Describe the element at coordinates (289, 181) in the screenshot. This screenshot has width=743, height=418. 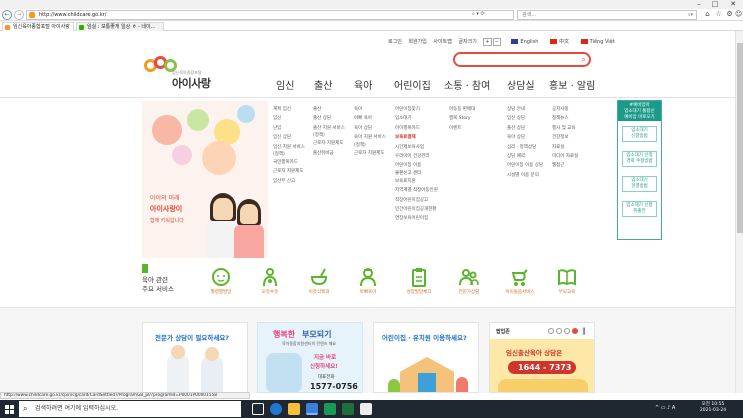
I see `menu-item: 임산부 신고` at that location.